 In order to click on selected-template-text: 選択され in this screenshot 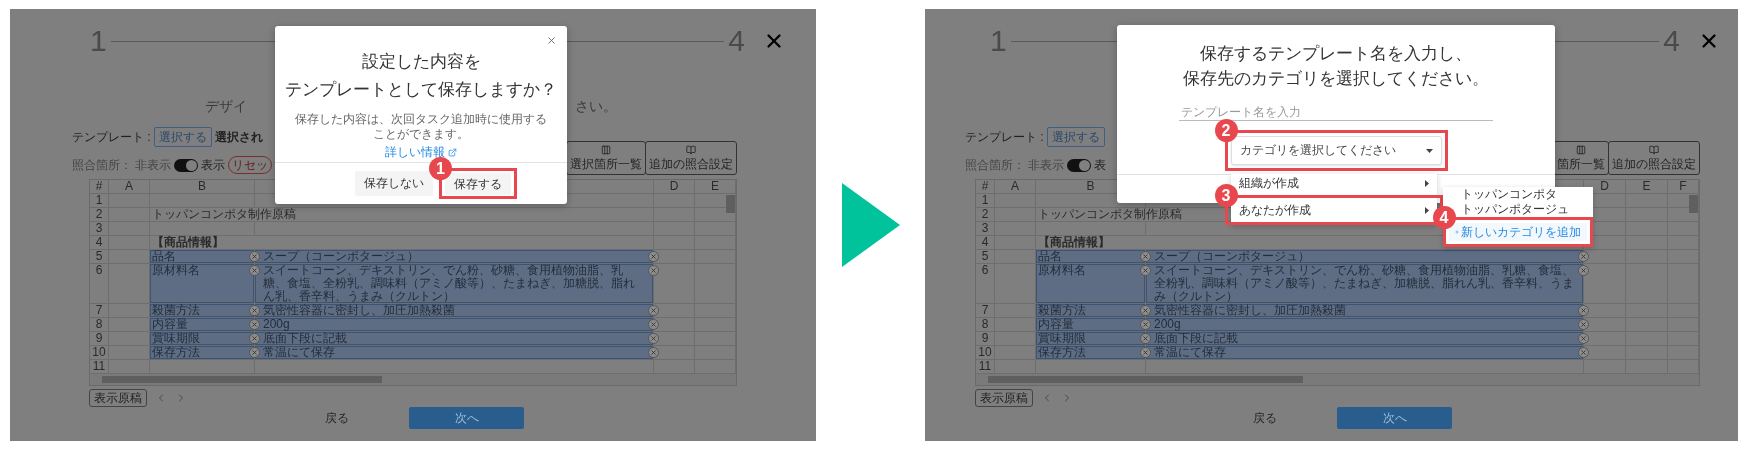, I will do `click(238, 137)`.